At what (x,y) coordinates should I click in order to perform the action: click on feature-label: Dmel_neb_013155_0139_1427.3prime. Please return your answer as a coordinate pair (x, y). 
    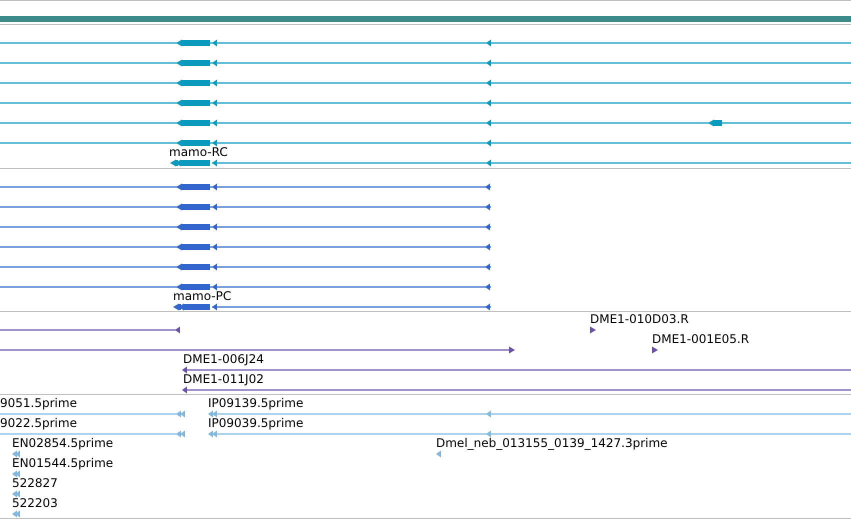
    Looking at the image, I should click on (552, 443).